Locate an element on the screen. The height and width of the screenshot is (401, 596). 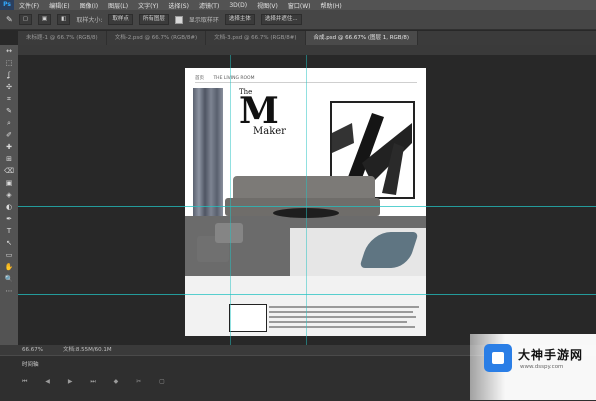
layout-text-frame is located at coordinates (248, 318).